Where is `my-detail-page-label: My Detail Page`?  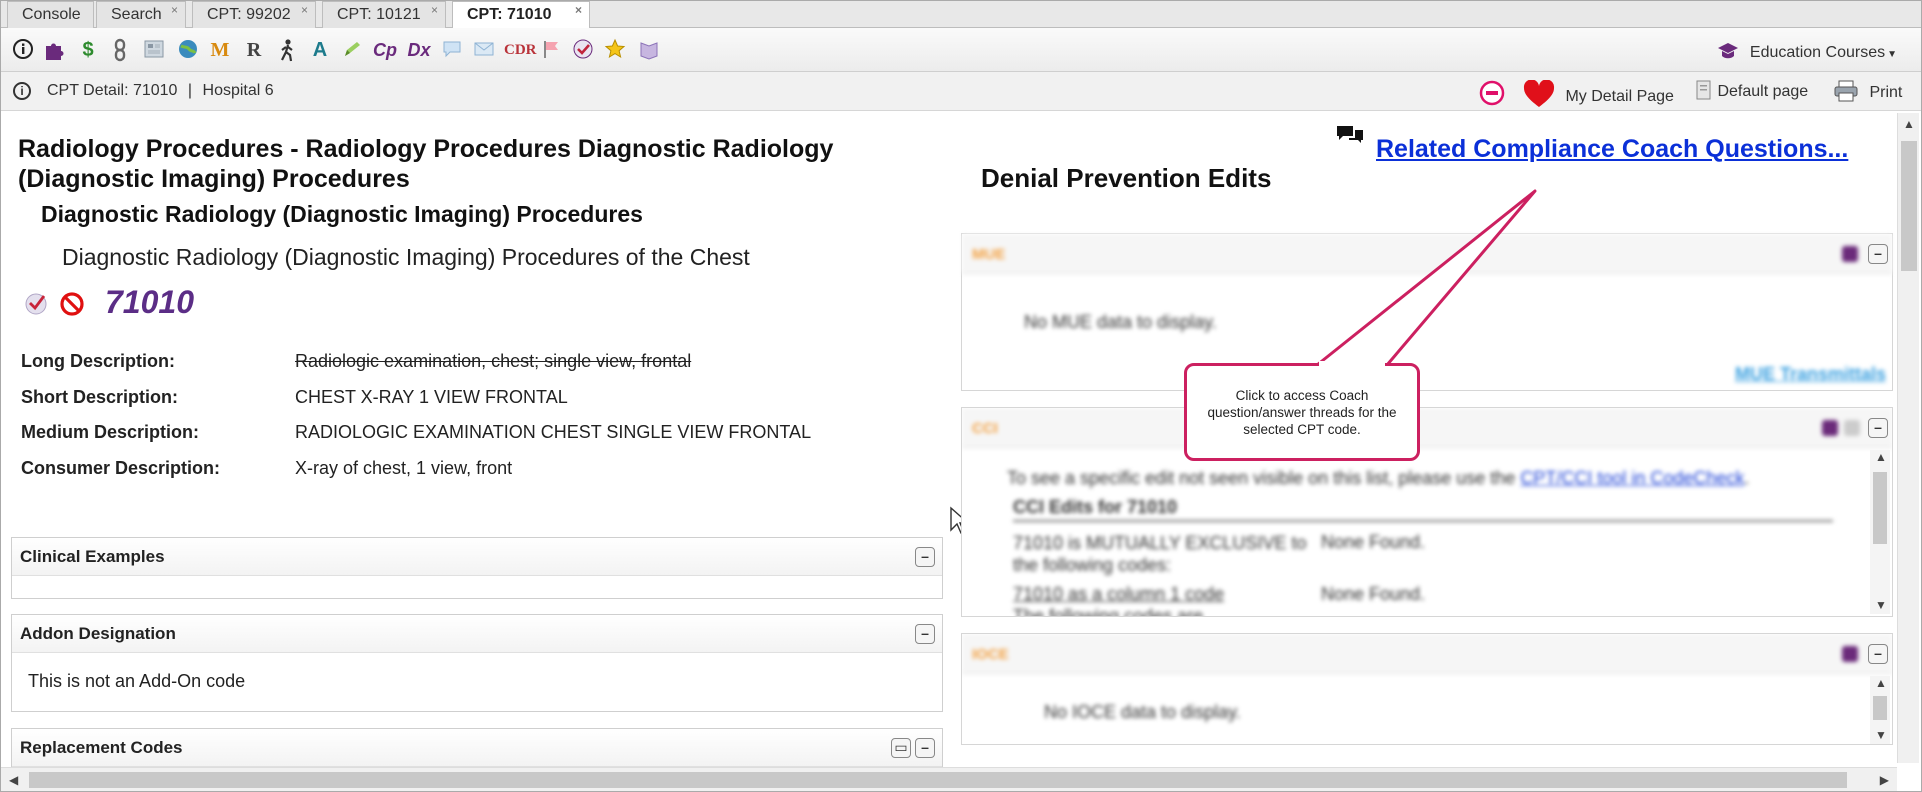 my-detail-page-label: My Detail Page is located at coordinates (1619, 96).